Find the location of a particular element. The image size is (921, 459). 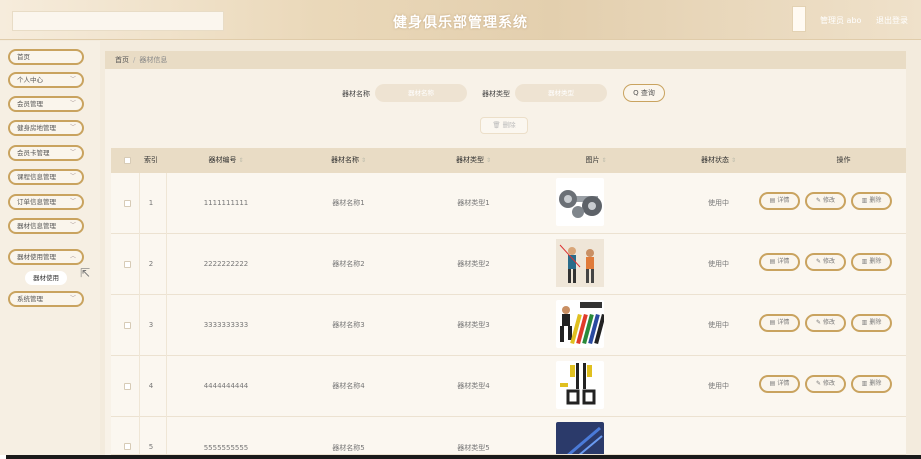

taskbar is located at coordinates (460, 457).